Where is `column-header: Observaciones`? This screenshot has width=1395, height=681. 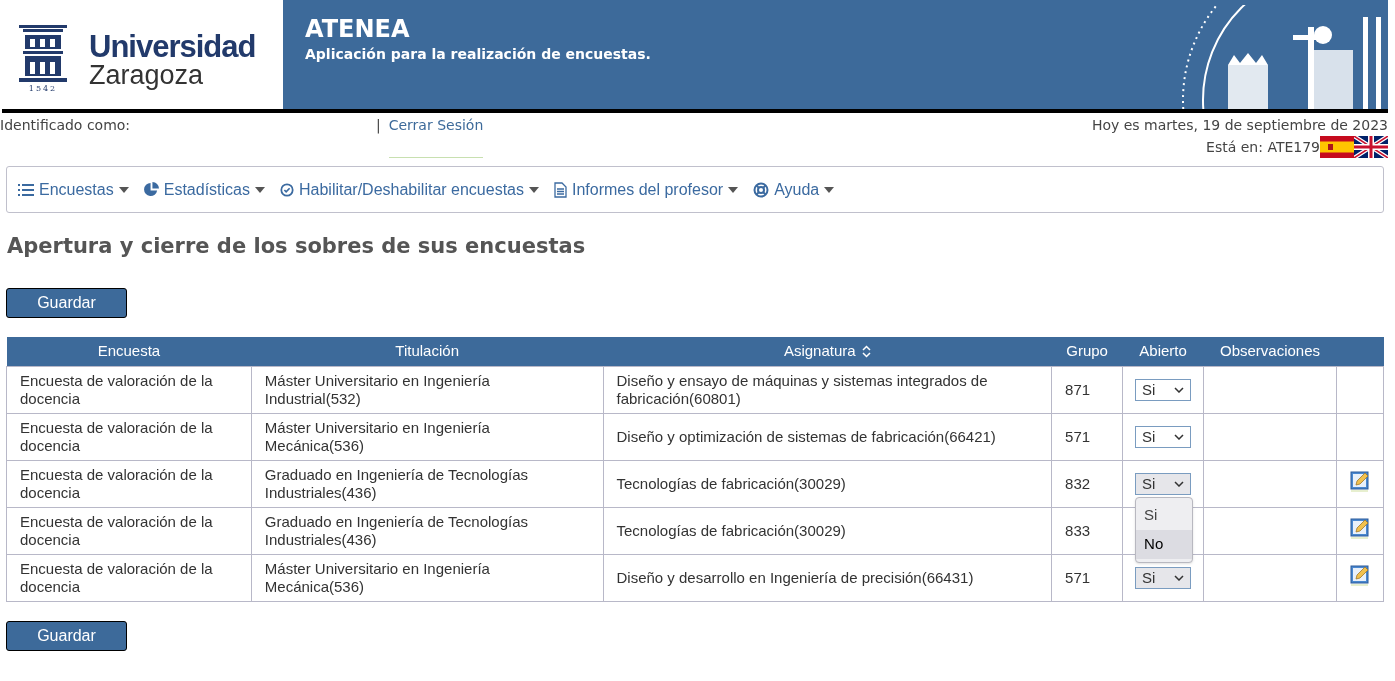 column-header: Observaciones is located at coordinates (1270, 351).